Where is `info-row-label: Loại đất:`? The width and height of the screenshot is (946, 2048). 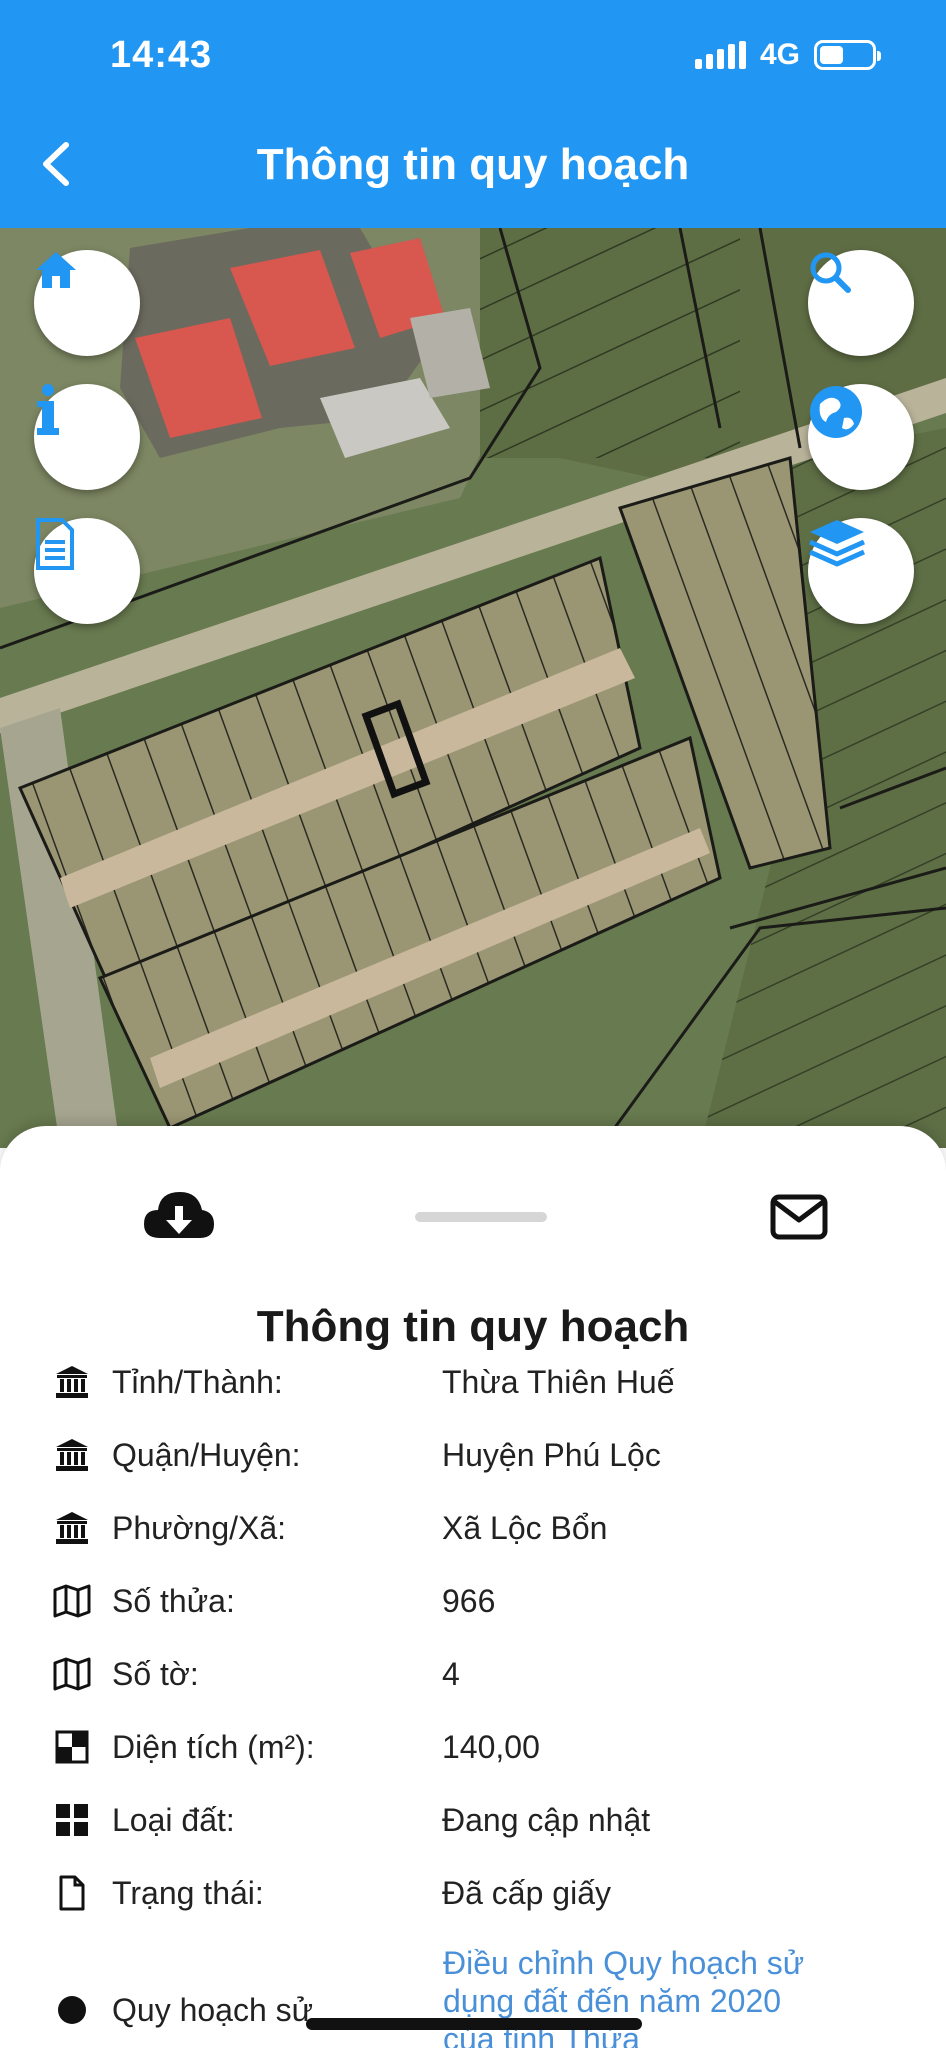
info-row-label: Loại đất: is located at coordinates (173, 1819).